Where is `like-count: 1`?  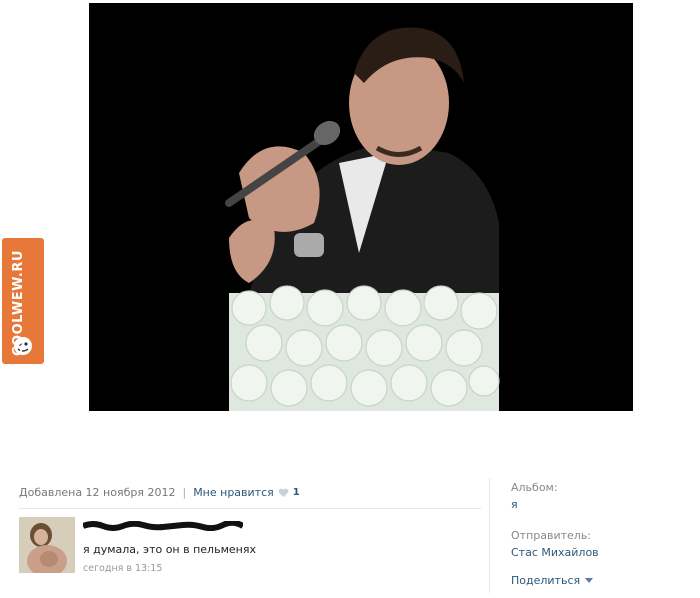 like-count: 1 is located at coordinates (296, 492).